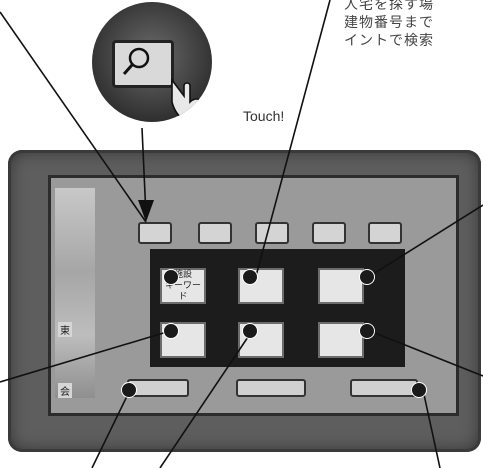 The width and height of the screenshot is (483, 468). Describe the element at coordinates (146, 211) in the screenshot. I see `pointer-triangle` at that location.